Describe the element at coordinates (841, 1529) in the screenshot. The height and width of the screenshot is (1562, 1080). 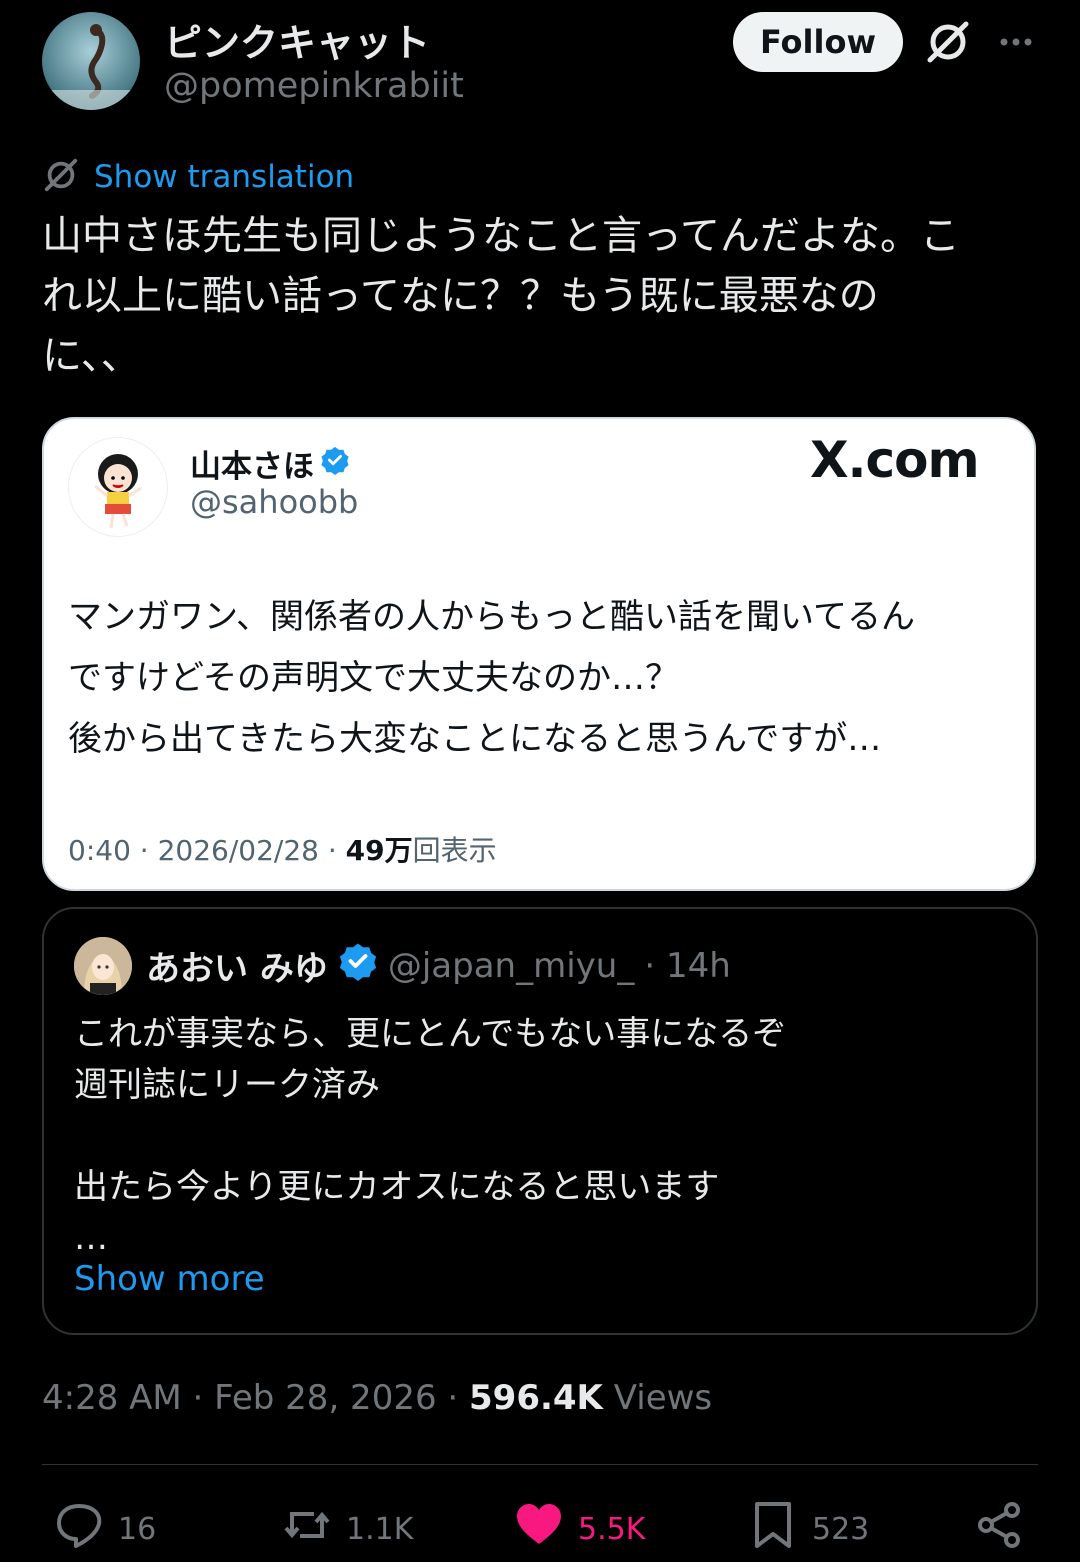
I see `bookmark-count: 523` at that location.